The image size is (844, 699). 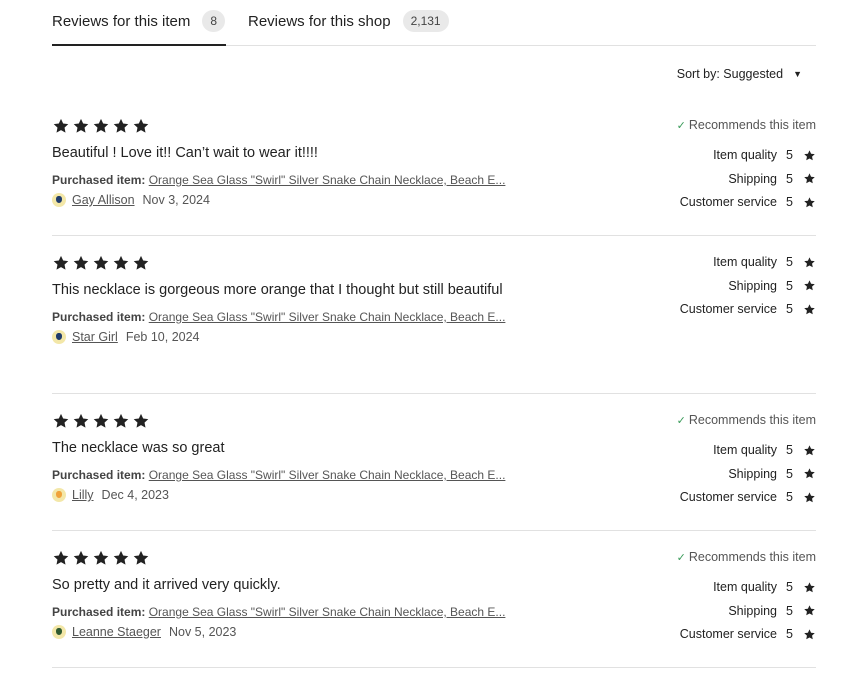 I want to click on tab-reviews-for-item: Reviews for this item 8, so click(x=139, y=21).